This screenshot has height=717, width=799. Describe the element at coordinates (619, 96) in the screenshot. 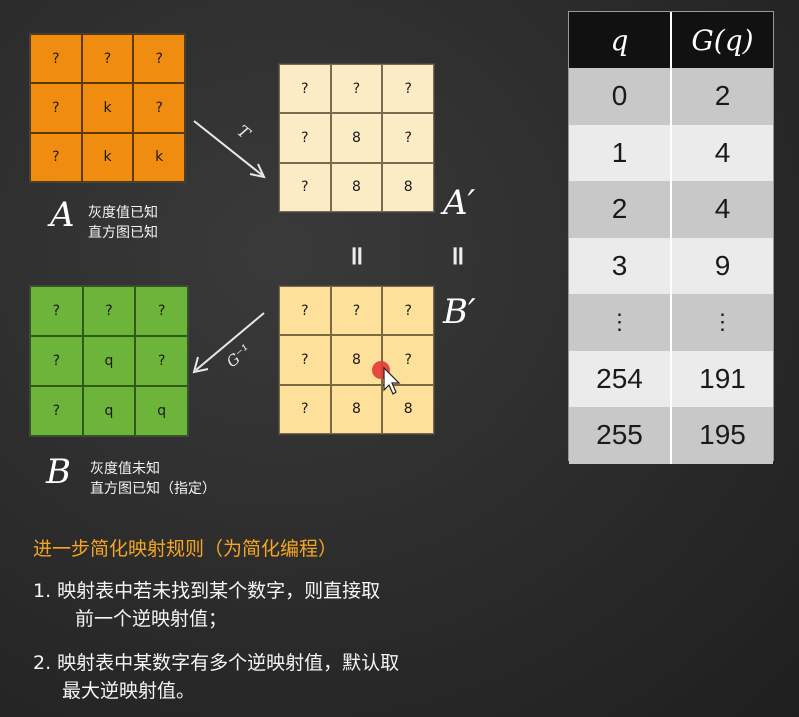

I see `cell-q: 0` at that location.